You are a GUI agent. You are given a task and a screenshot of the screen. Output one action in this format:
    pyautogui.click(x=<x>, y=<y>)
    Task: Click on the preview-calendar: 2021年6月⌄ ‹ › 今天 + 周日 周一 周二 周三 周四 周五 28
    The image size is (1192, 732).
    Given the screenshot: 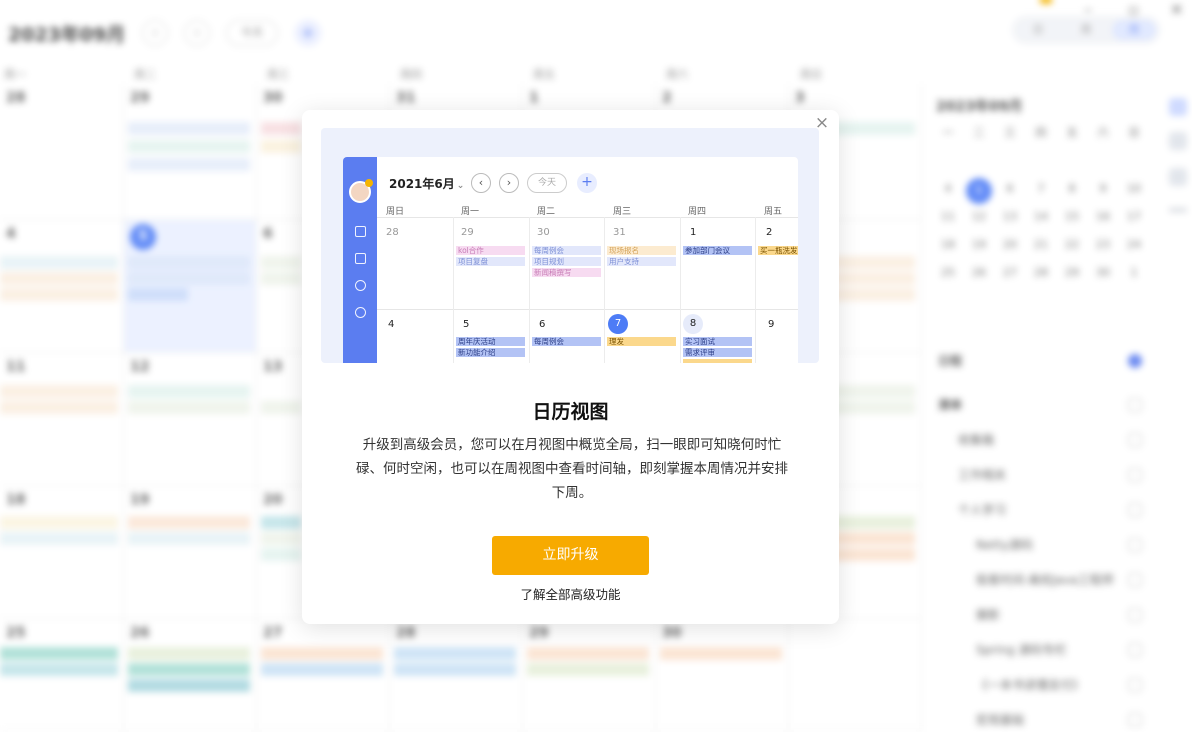 What is the action you would take?
    pyautogui.click(x=570, y=260)
    